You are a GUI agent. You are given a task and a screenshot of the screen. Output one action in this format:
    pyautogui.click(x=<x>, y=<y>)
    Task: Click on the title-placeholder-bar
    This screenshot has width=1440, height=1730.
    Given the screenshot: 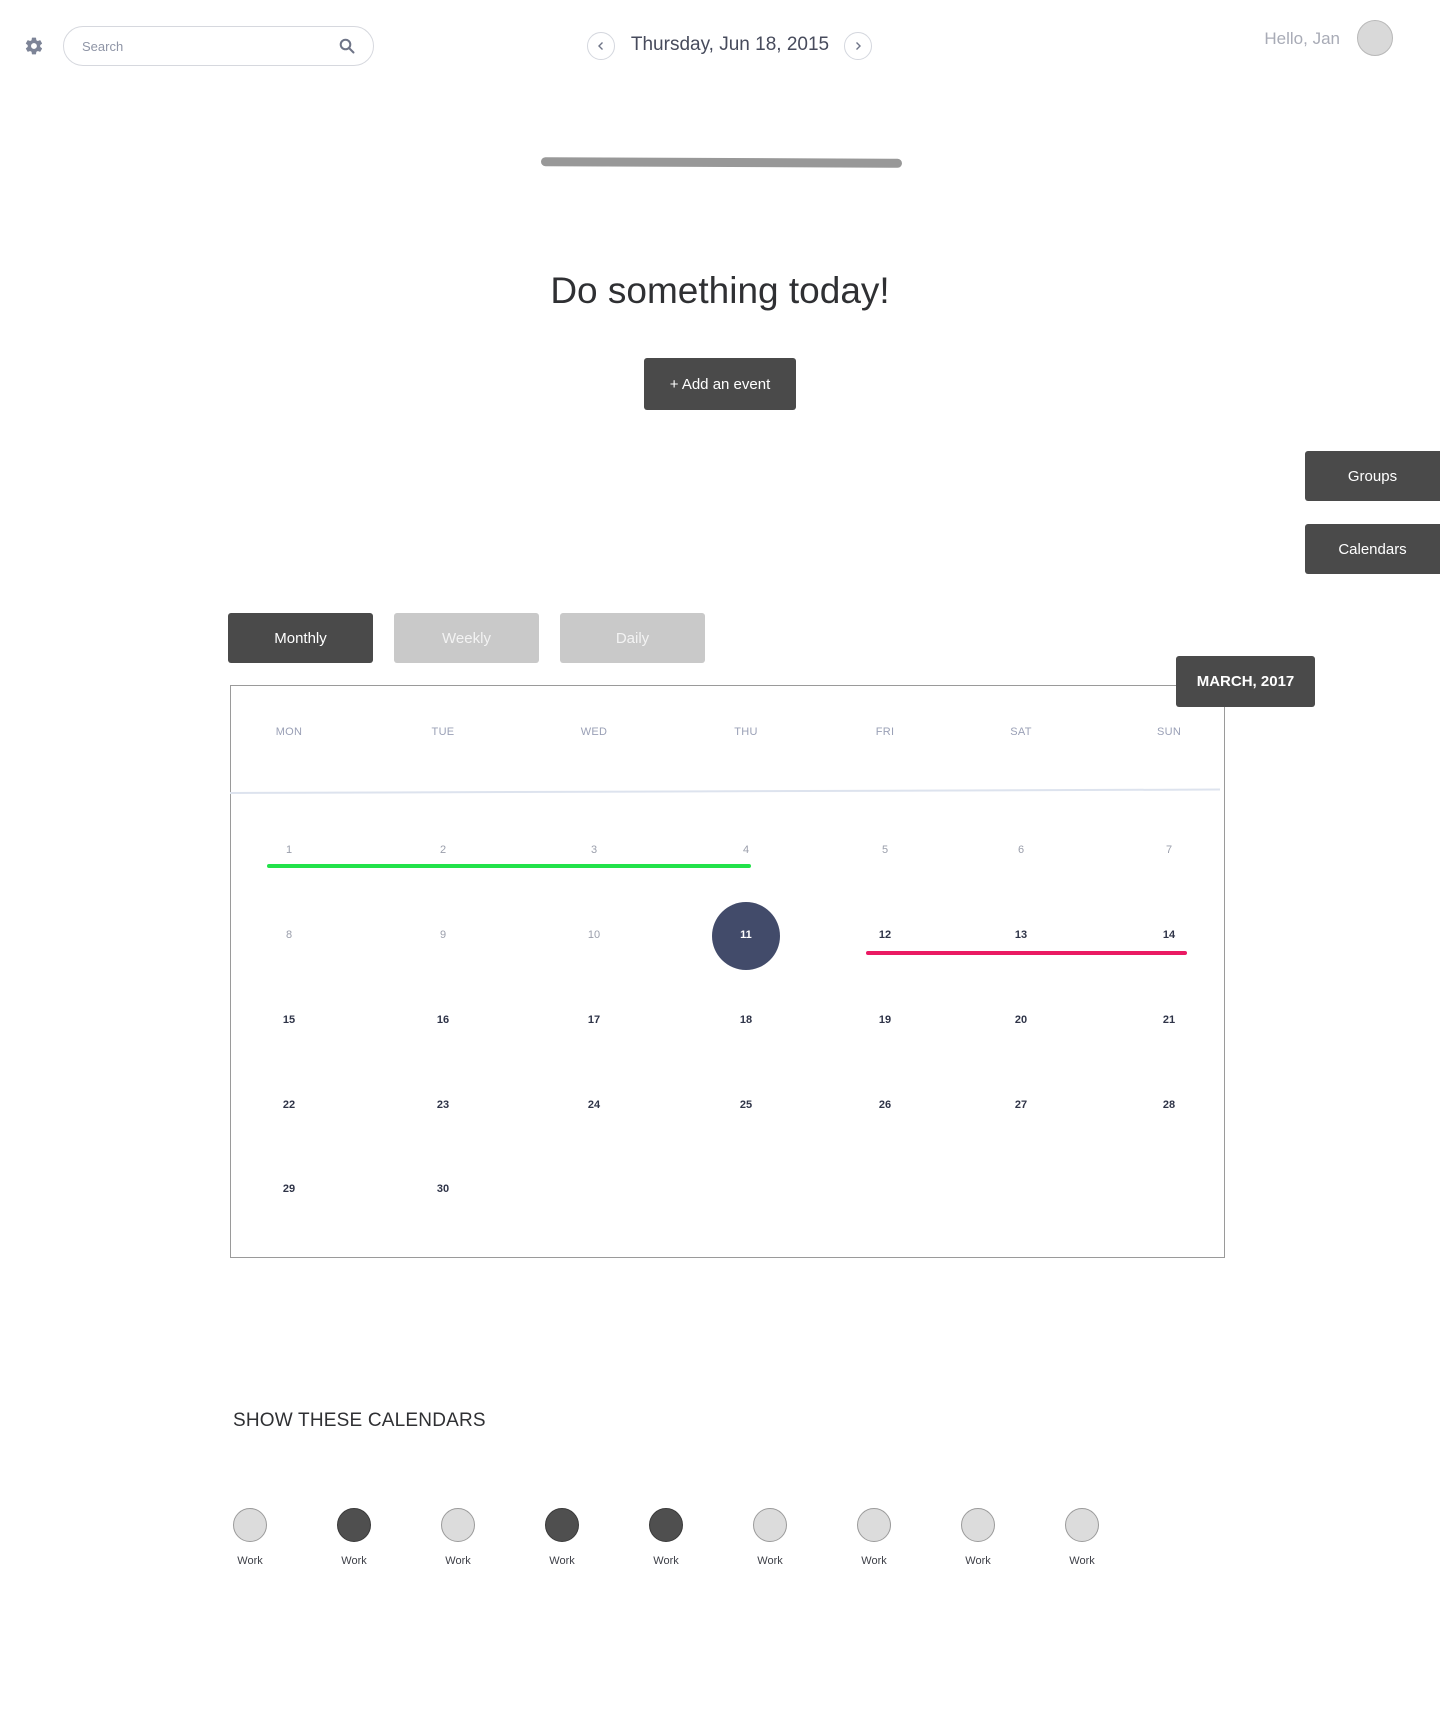 What is the action you would take?
    pyautogui.click(x=721, y=162)
    